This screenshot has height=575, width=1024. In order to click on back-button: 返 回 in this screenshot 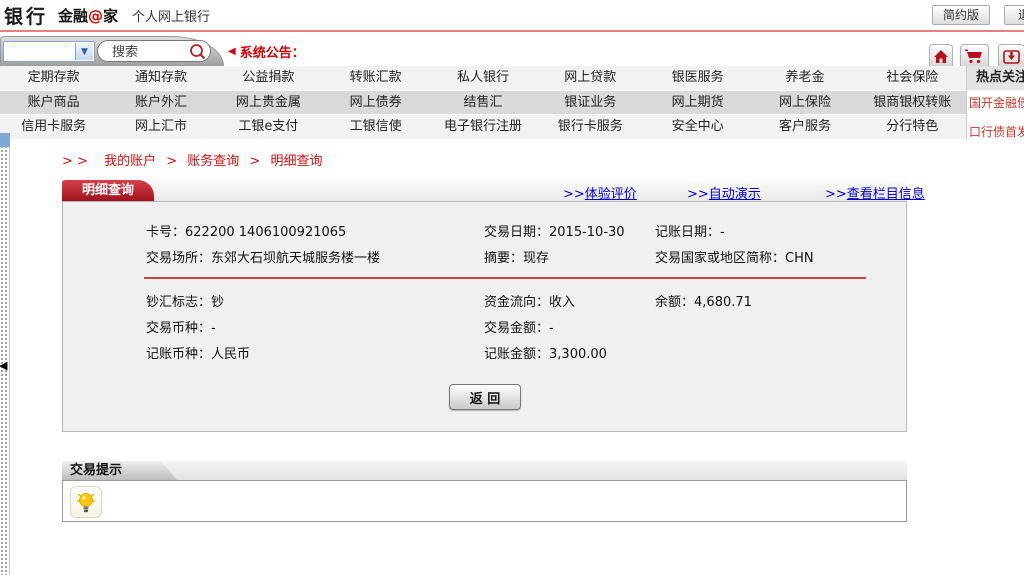, I will do `click(485, 397)`.